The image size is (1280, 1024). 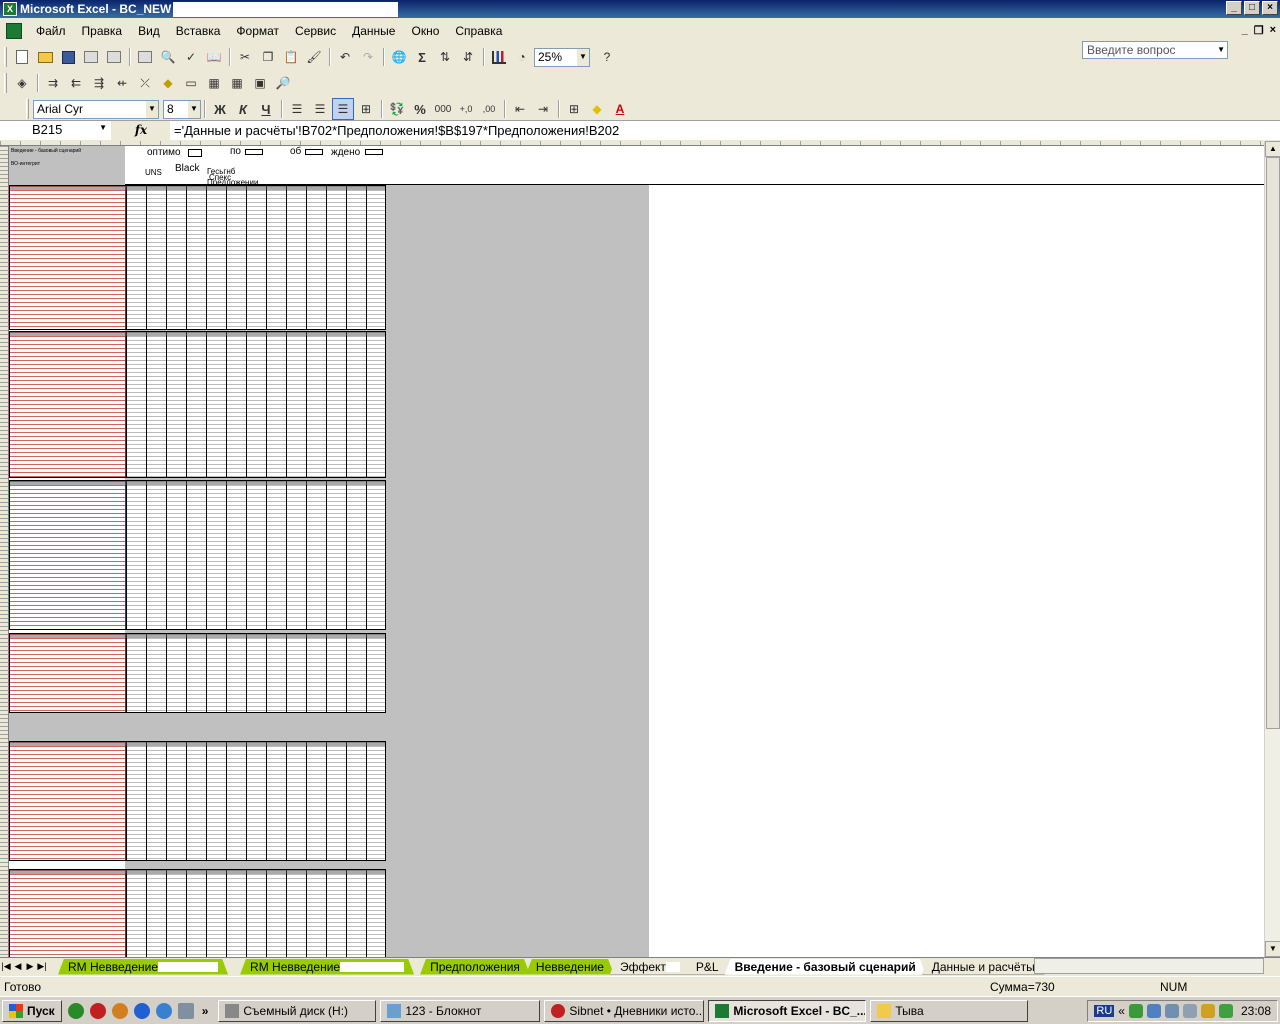 I want to click on watch-window-icon: ▣, so click(x=260, y=83).